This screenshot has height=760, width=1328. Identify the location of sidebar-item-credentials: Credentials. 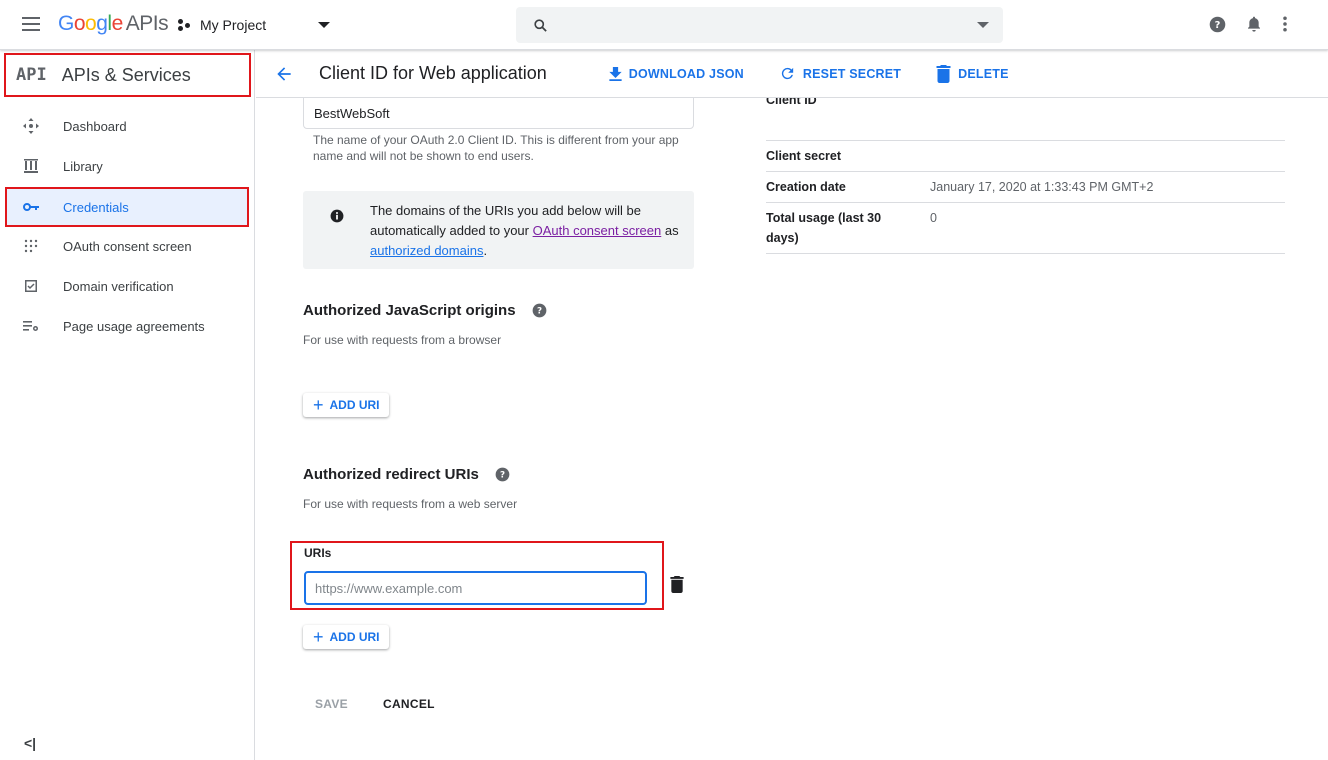
(127, 207).